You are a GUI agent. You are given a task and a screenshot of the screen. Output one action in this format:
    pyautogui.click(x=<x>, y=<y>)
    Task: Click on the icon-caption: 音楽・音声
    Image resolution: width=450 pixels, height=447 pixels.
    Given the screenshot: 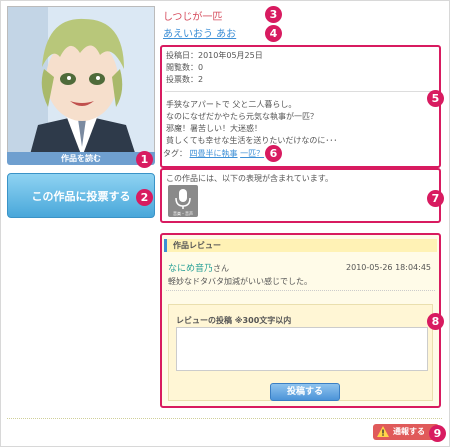 What is the action you would take?
    pyautogui.click(x=183, y=213)
    